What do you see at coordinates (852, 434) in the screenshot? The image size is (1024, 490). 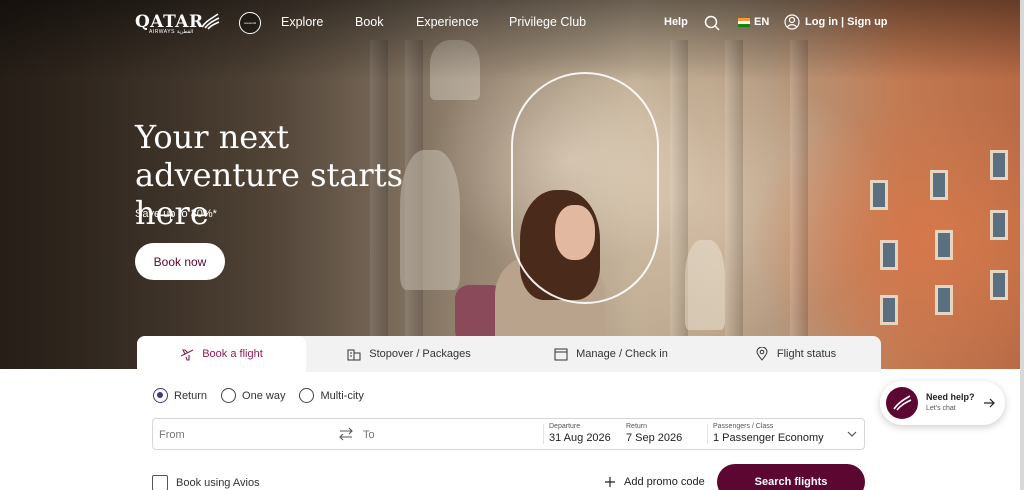 I see `chevron-down-icon` at bounding box center [852, 434].